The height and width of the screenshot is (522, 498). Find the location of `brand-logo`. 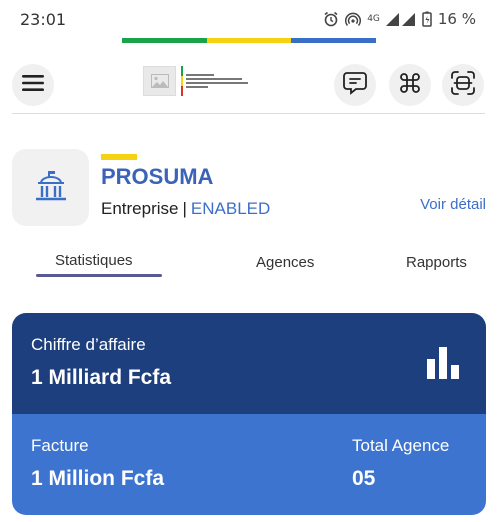

brand-logo is located at coordinates (195, 81).